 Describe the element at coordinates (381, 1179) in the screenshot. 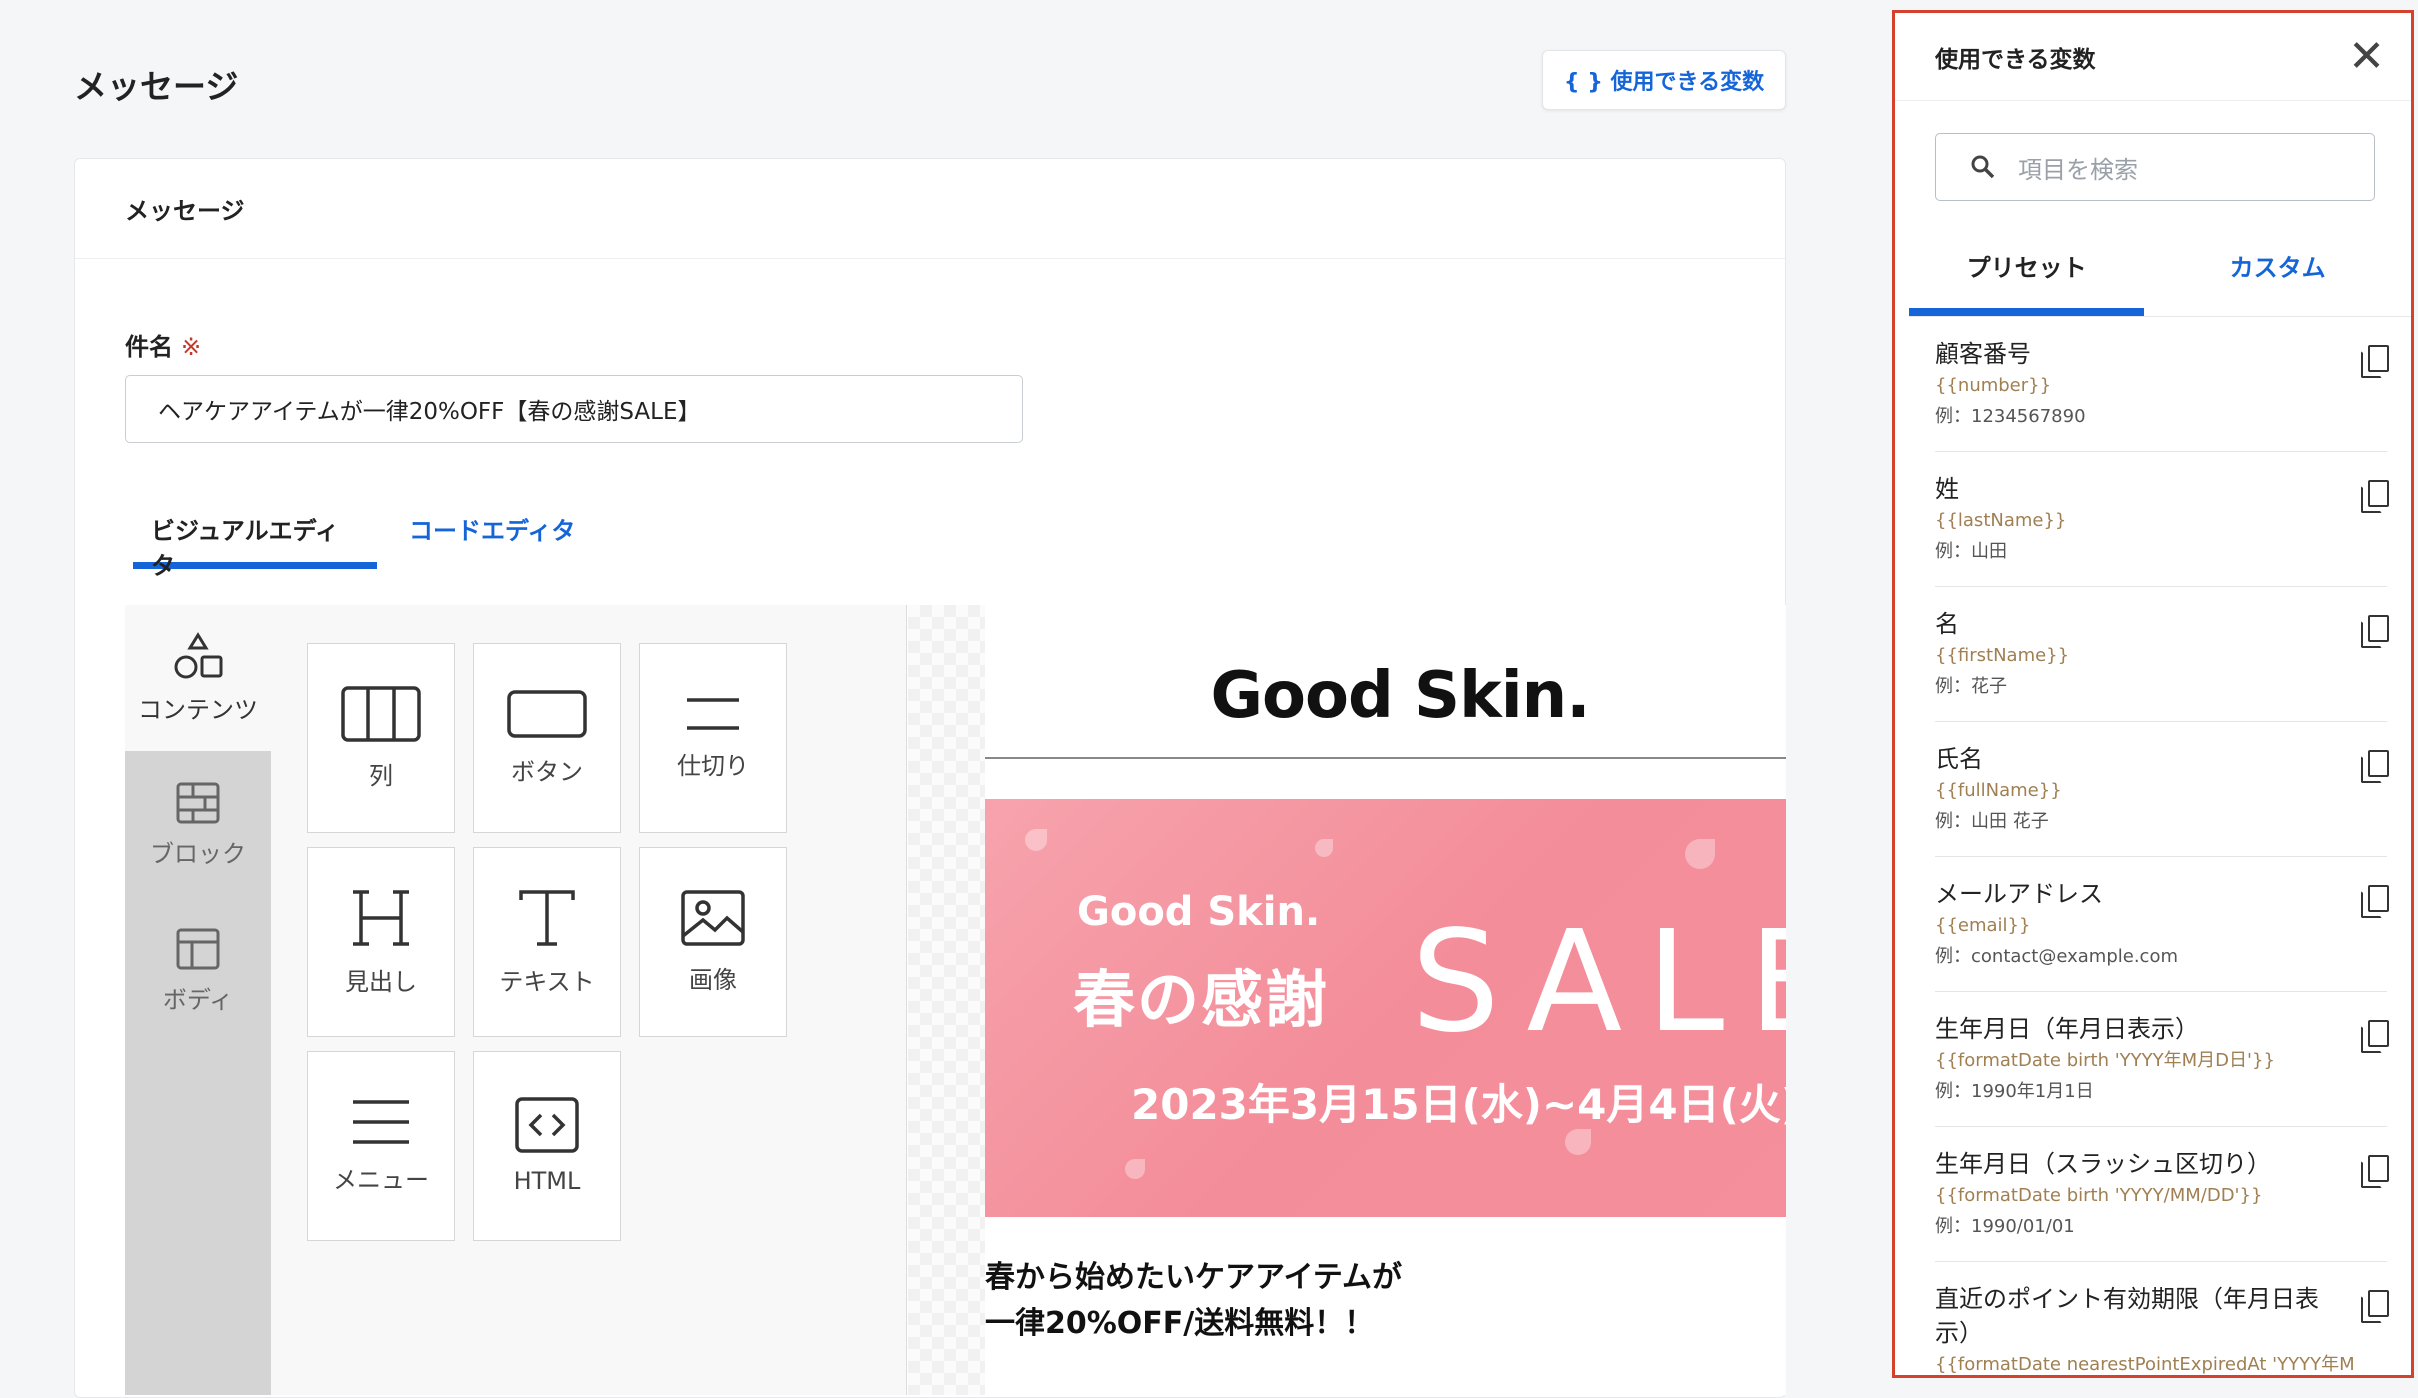

I see `block-label: メニュー` at that location.